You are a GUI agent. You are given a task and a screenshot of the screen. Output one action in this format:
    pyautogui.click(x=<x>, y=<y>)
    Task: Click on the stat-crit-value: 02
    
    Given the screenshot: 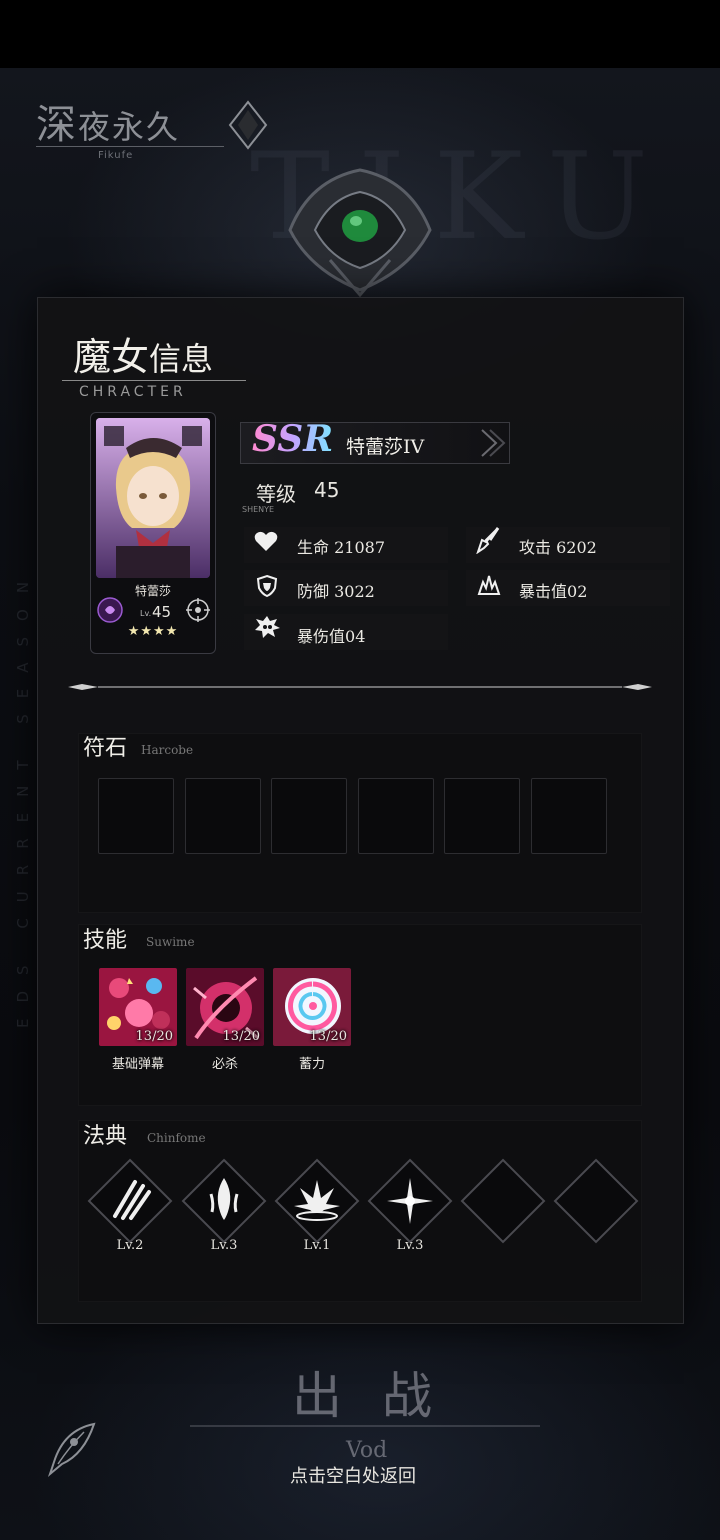 What is the action you would take?
    pyautogui.click(x=577, y=591)
    